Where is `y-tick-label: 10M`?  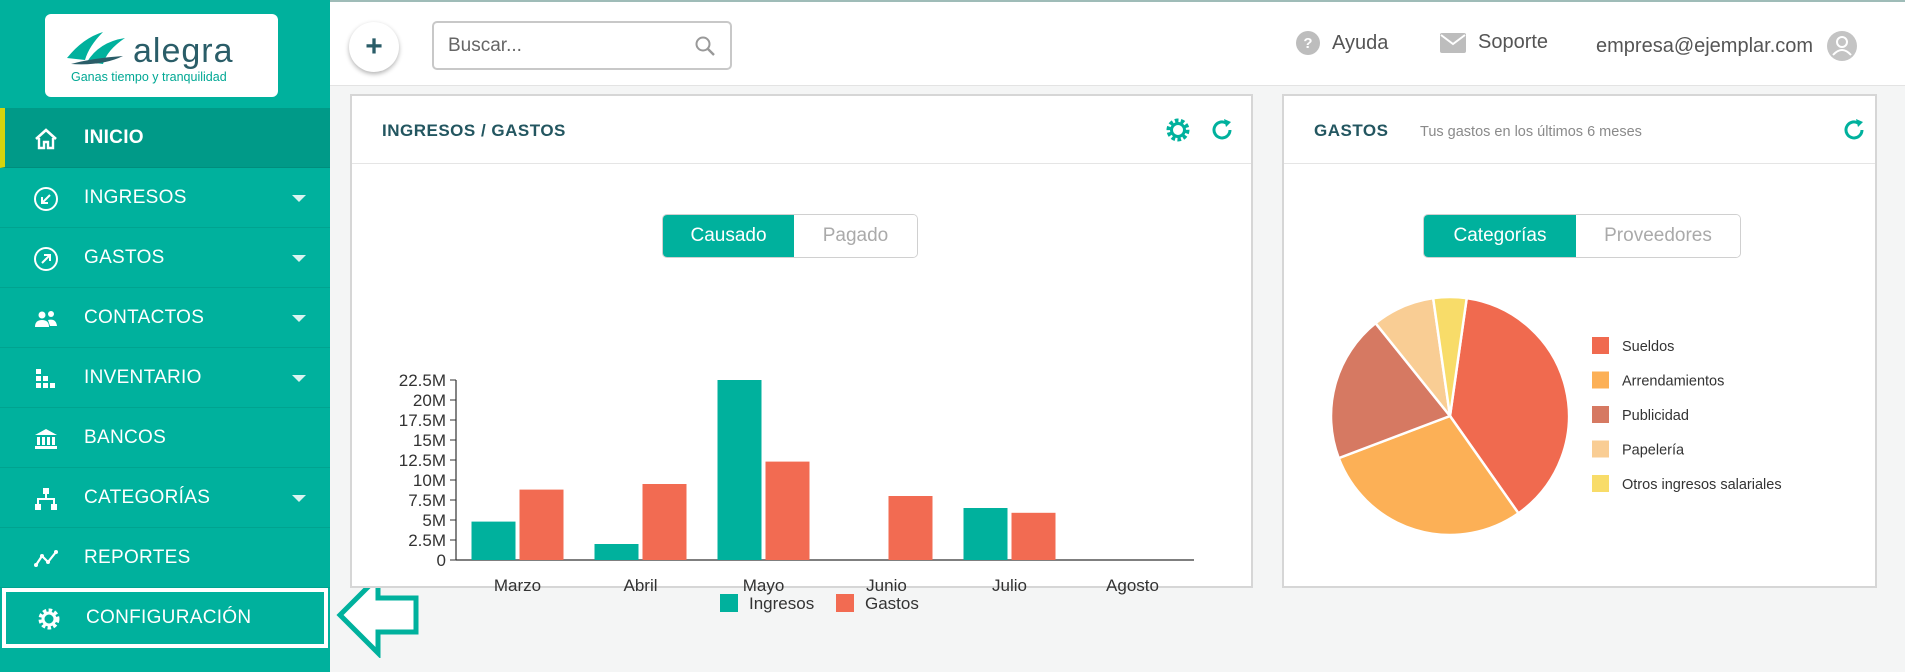 y-tick-label: 10M is located at coordinates (429, 480).